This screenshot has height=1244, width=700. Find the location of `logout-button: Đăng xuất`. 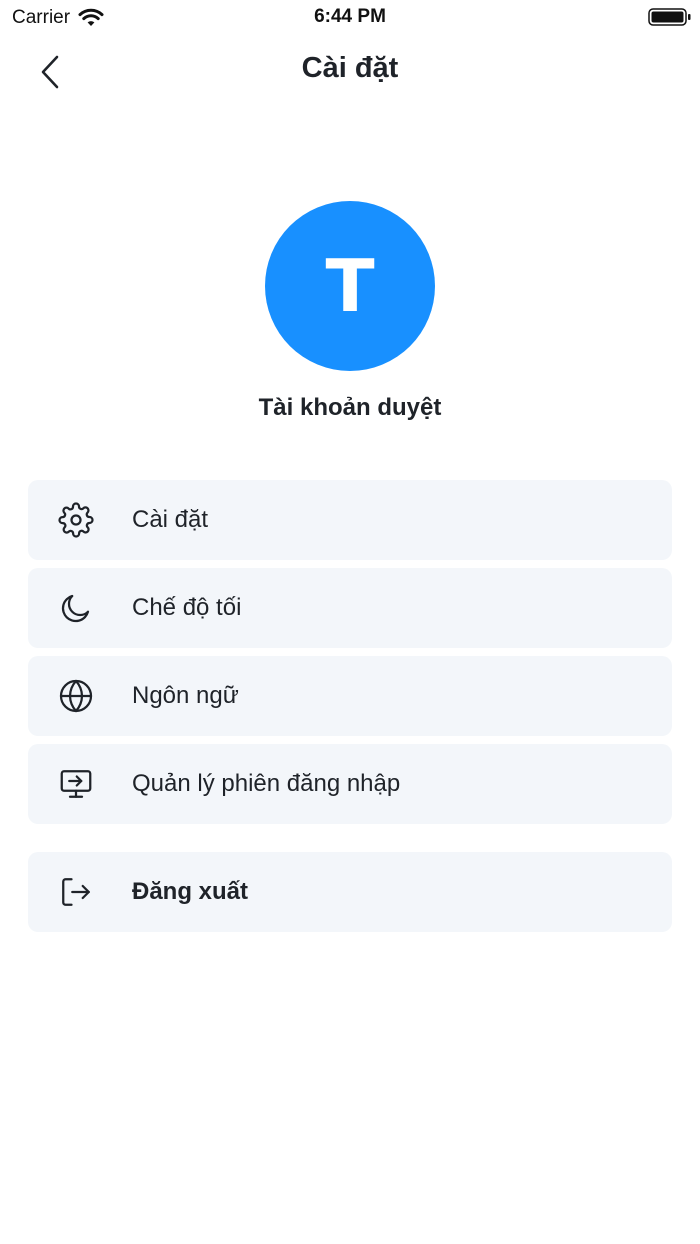

logout-button: Đăng xuất is located at coordinates (350, 892).